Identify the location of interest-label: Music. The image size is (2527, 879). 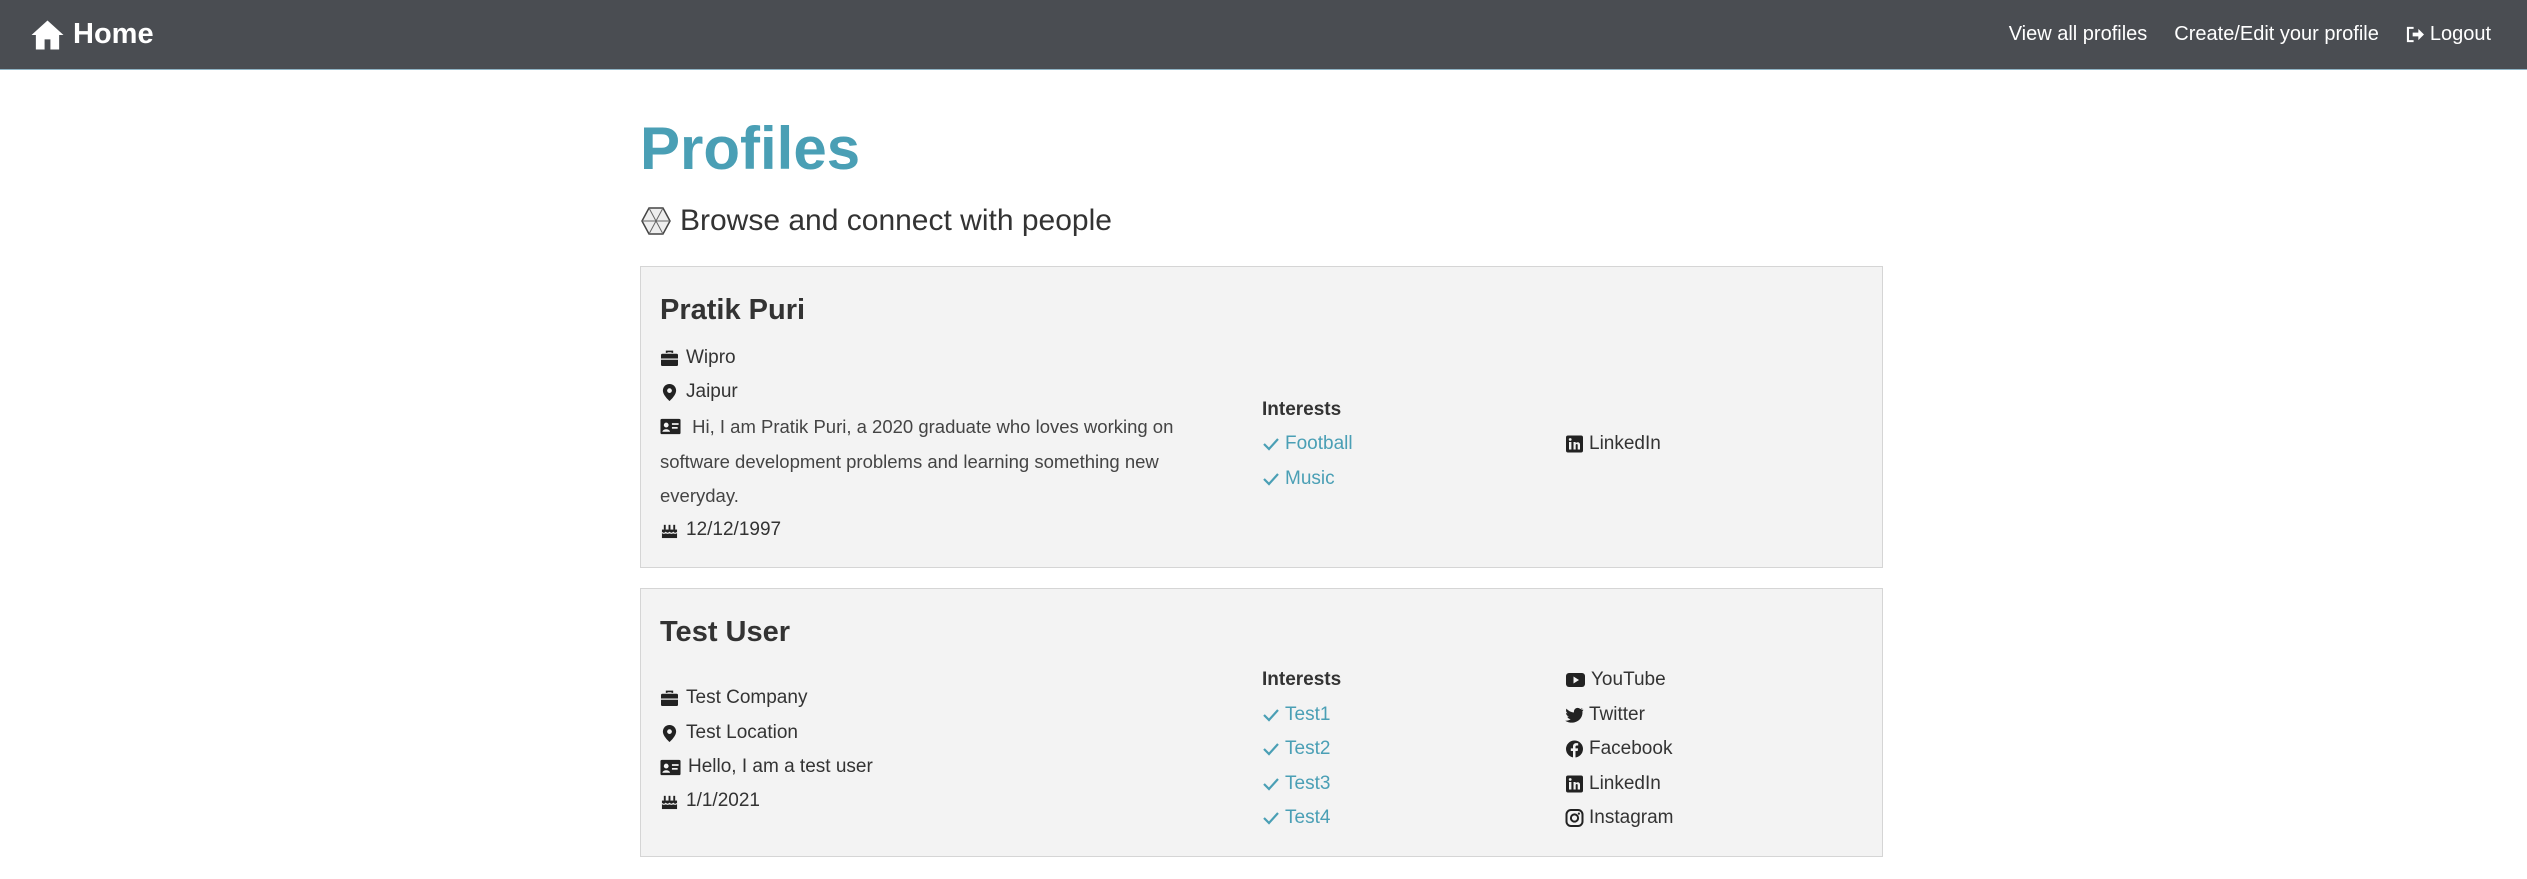
(1310, 478).